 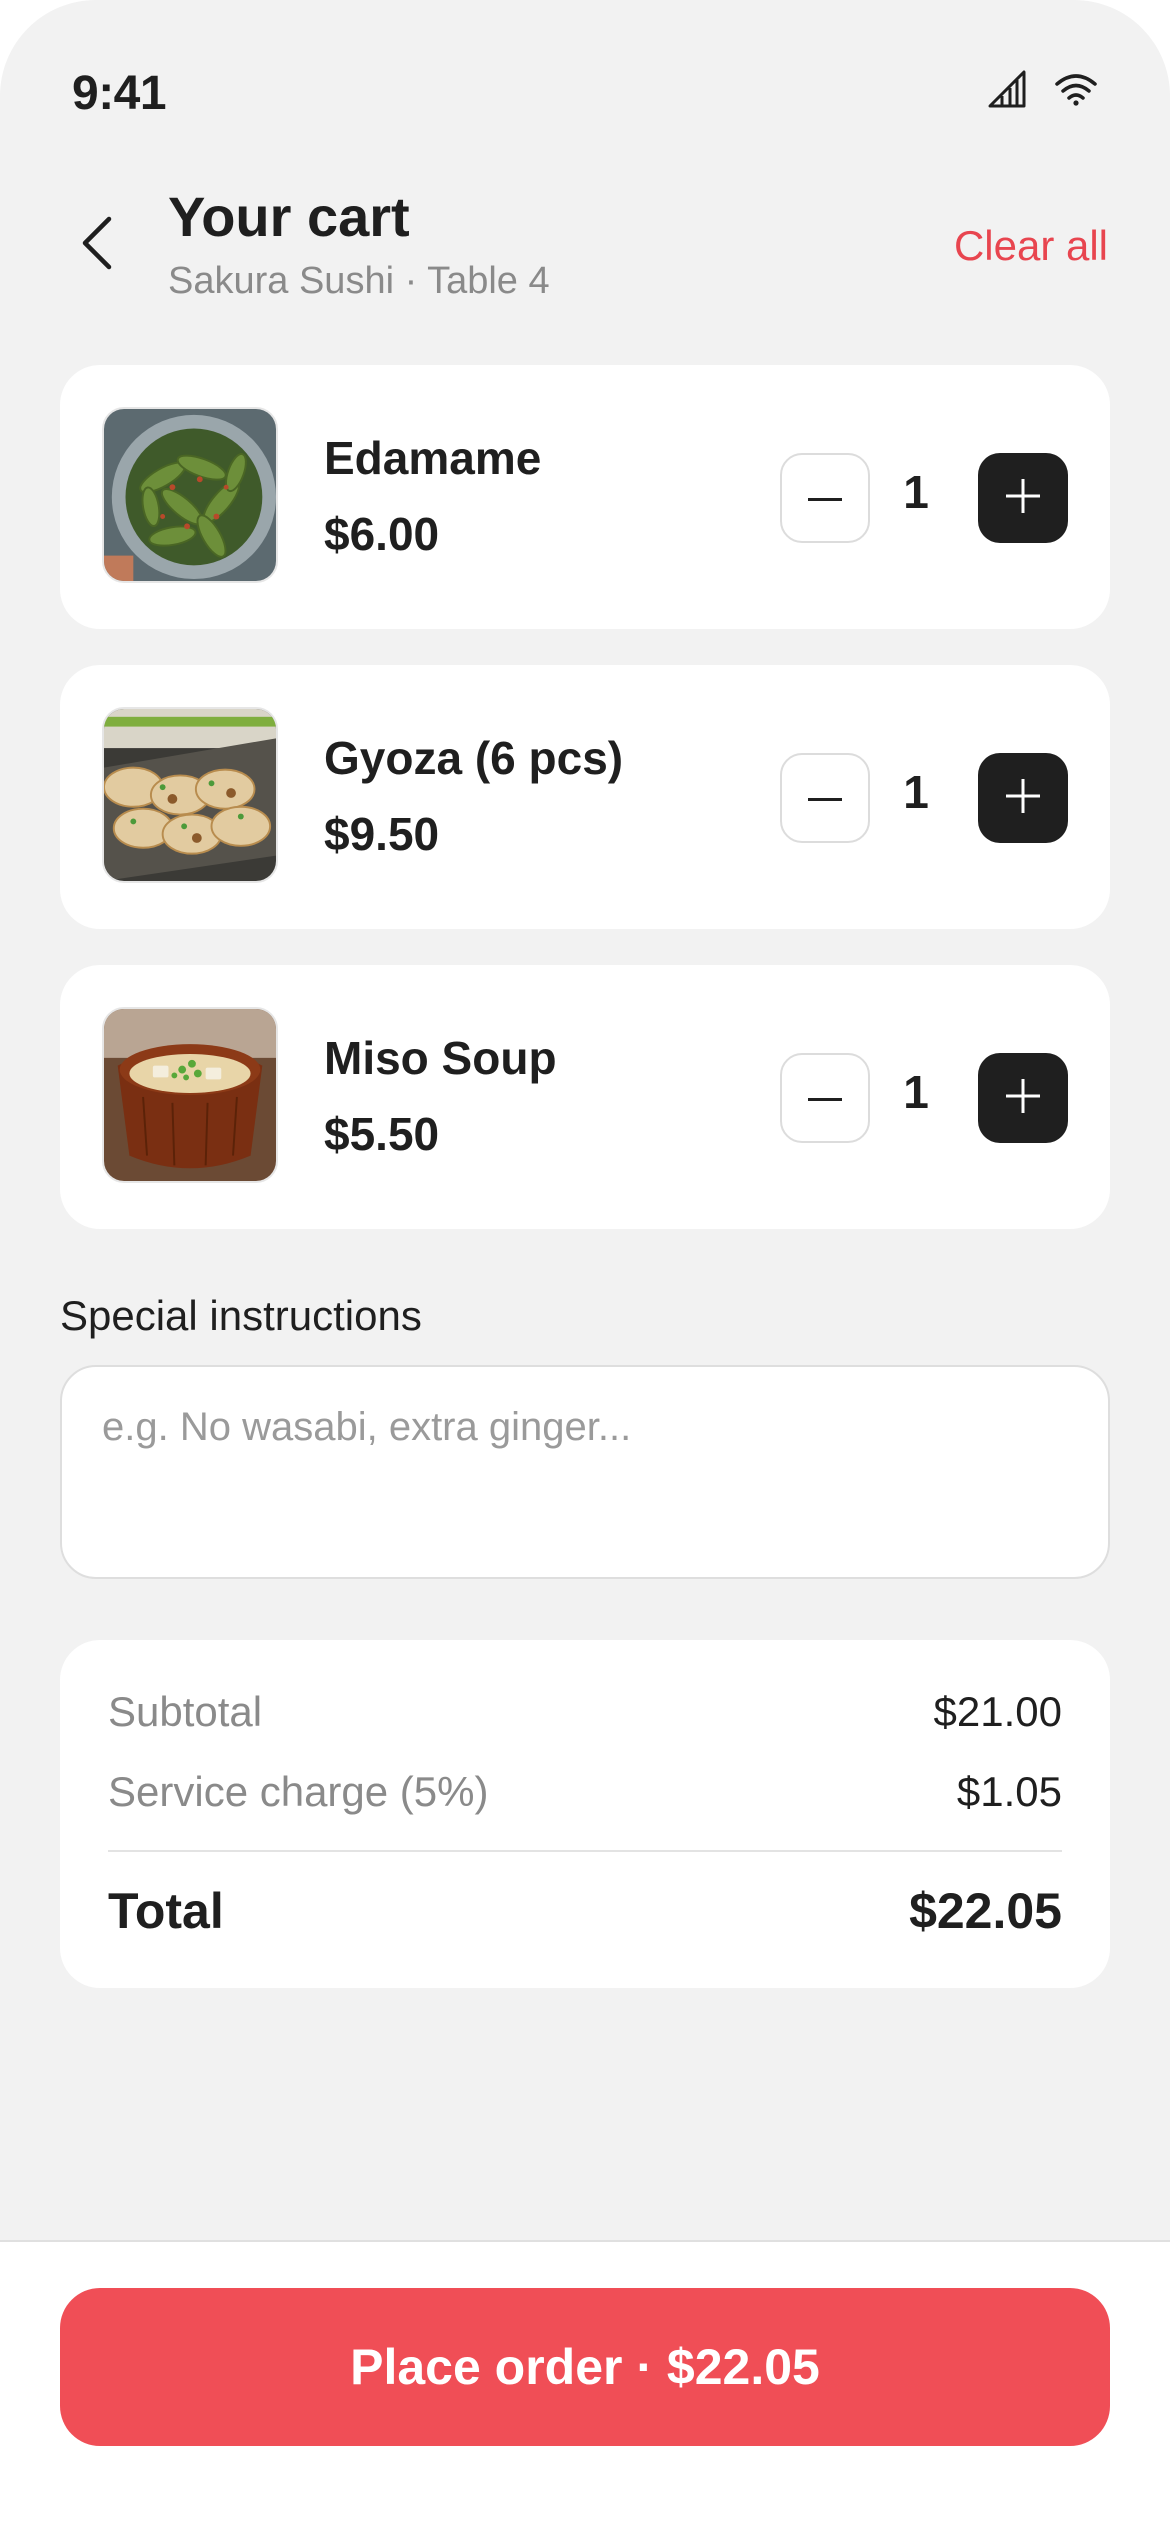 I want to click on chevron-left-icon, so click(x=97, y=245).